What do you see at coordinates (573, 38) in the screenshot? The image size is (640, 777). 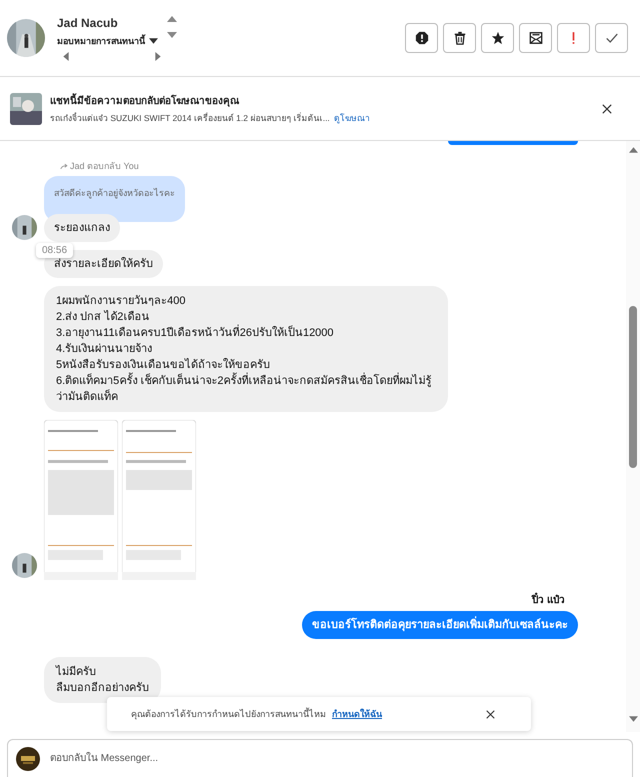 I see `exclamation-icon` at bounding box center [573, 38].